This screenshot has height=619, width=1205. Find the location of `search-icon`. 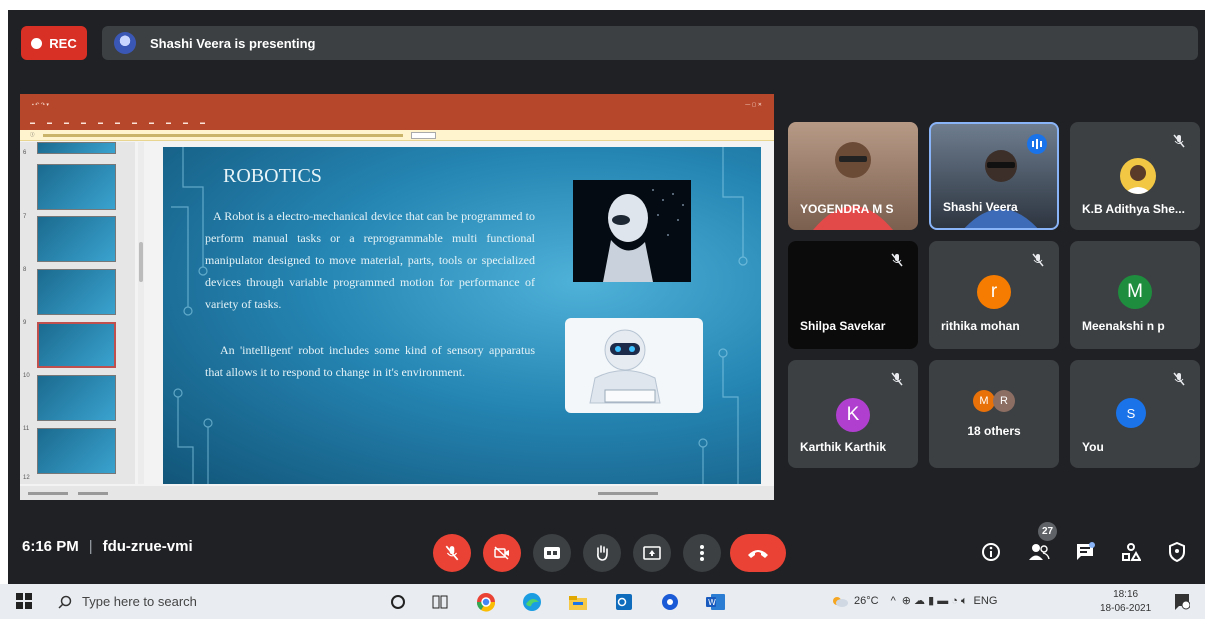

search-icon is located at coordinates (65, 602).